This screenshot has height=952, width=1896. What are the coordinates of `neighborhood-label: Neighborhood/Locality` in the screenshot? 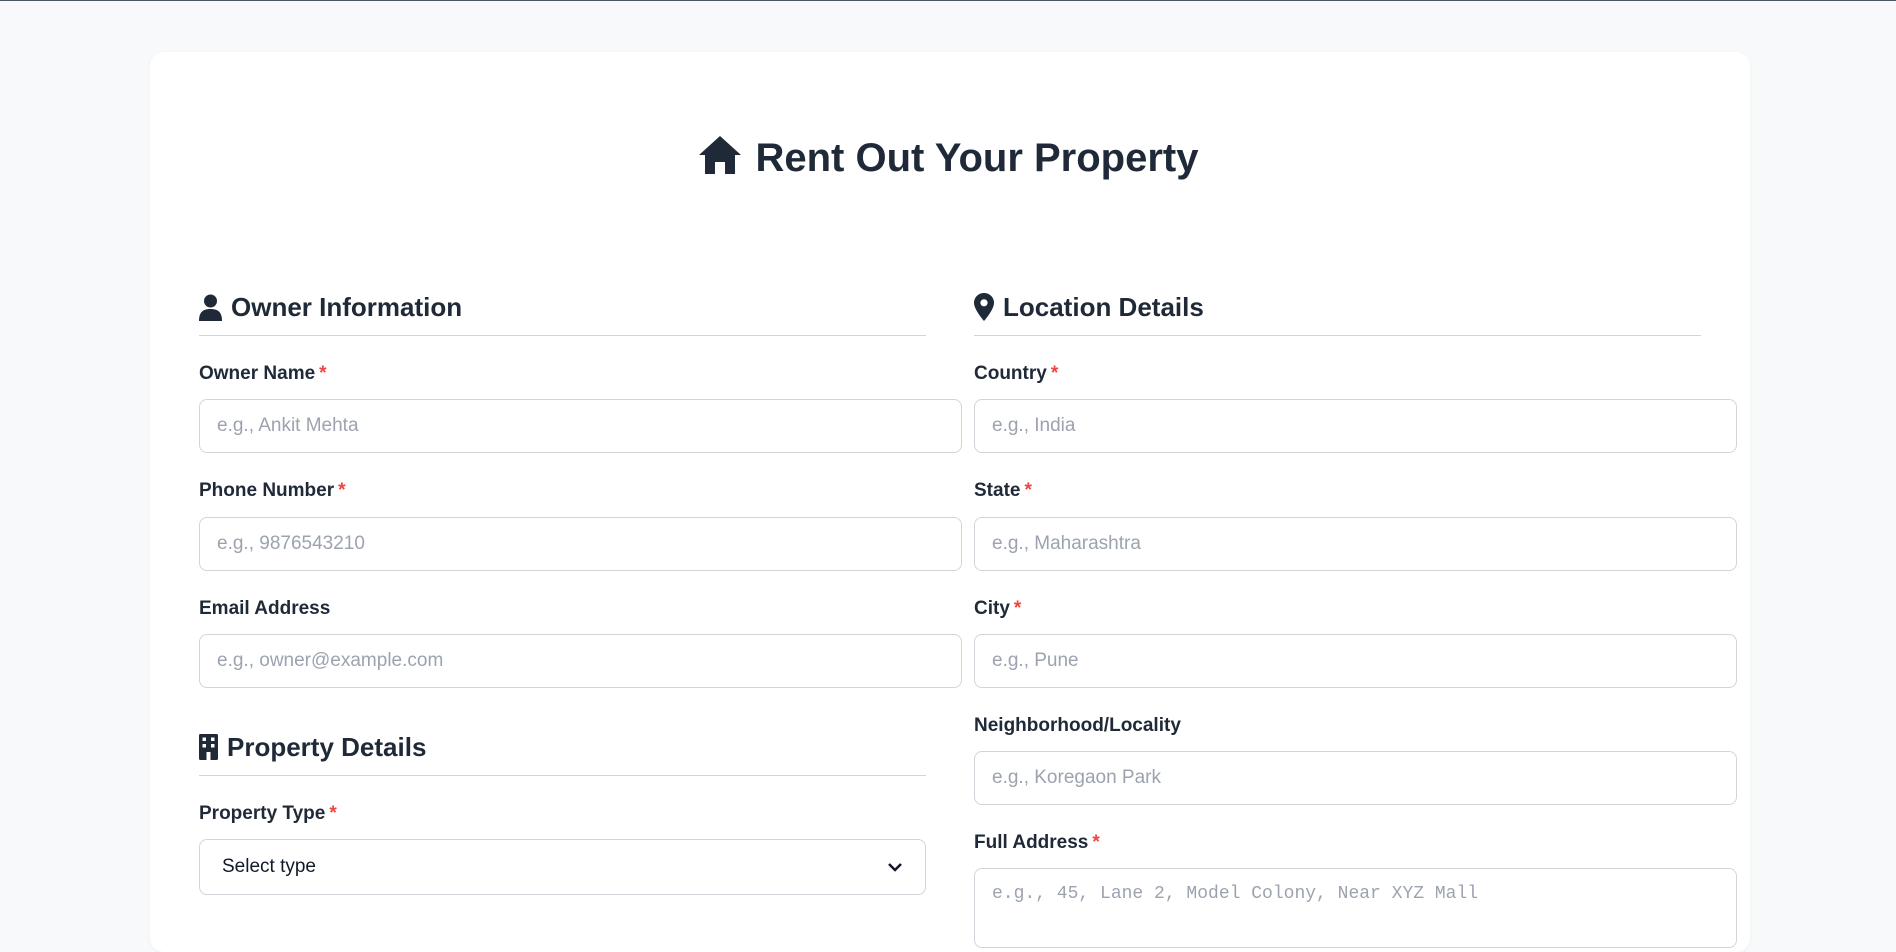 It's located at (1077, 725).